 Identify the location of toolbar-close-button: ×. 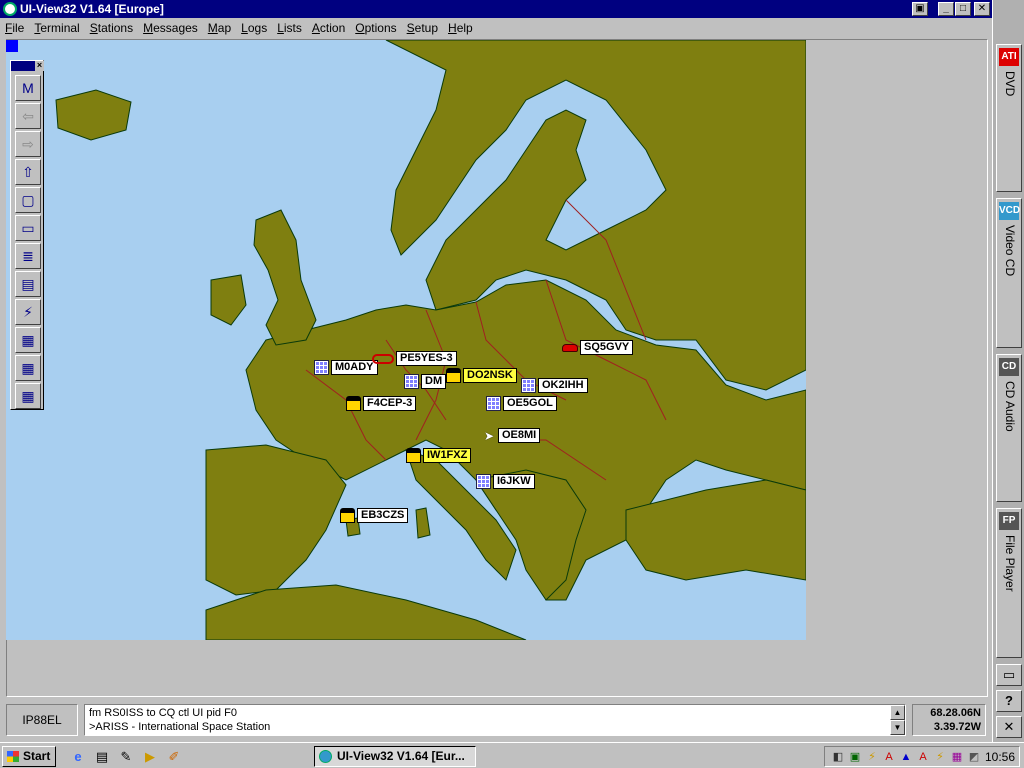
(39, 66).